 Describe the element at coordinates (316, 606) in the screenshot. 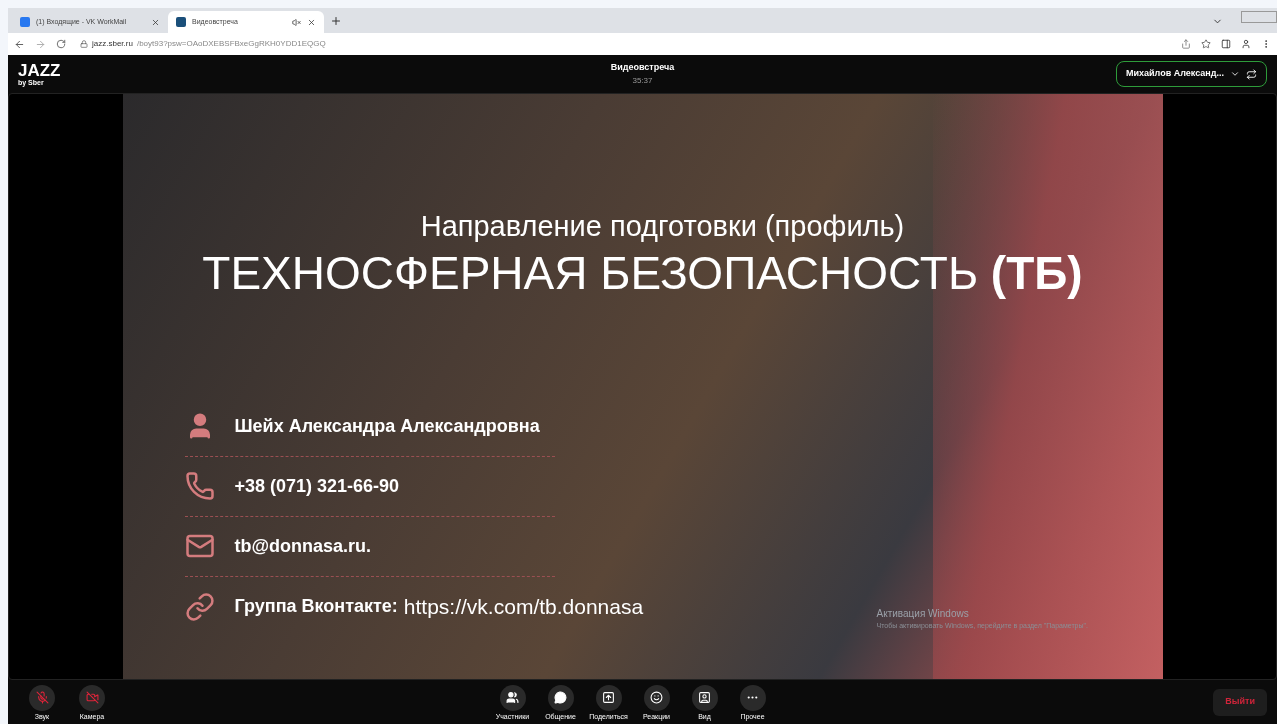

I see `contact-label: Группа Вконтакте:` at that location.